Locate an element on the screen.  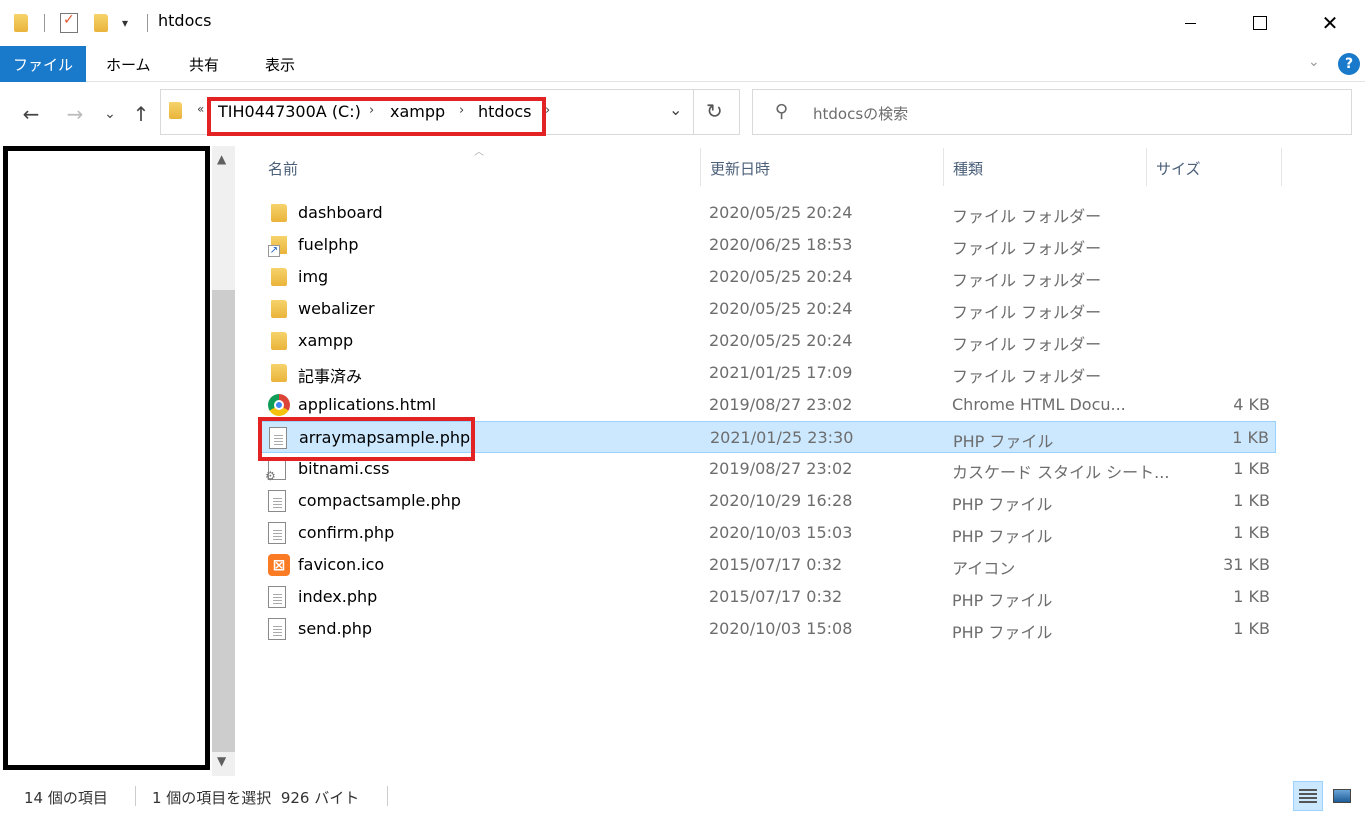
file-row: 記事済み 2021/01/25 17:09 ファイル フォルダー is located at coordinates (768, 373).